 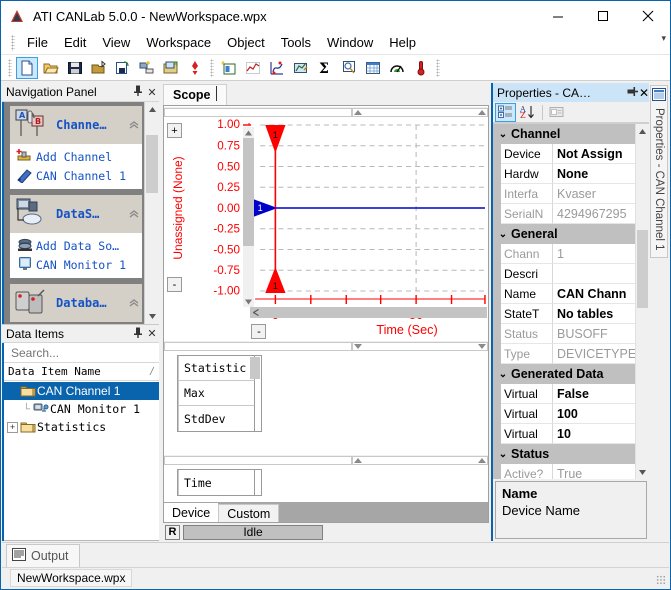 I want to click on nav-item-can-channel-1: CAN Channel 1, so click(x=76, y=175).